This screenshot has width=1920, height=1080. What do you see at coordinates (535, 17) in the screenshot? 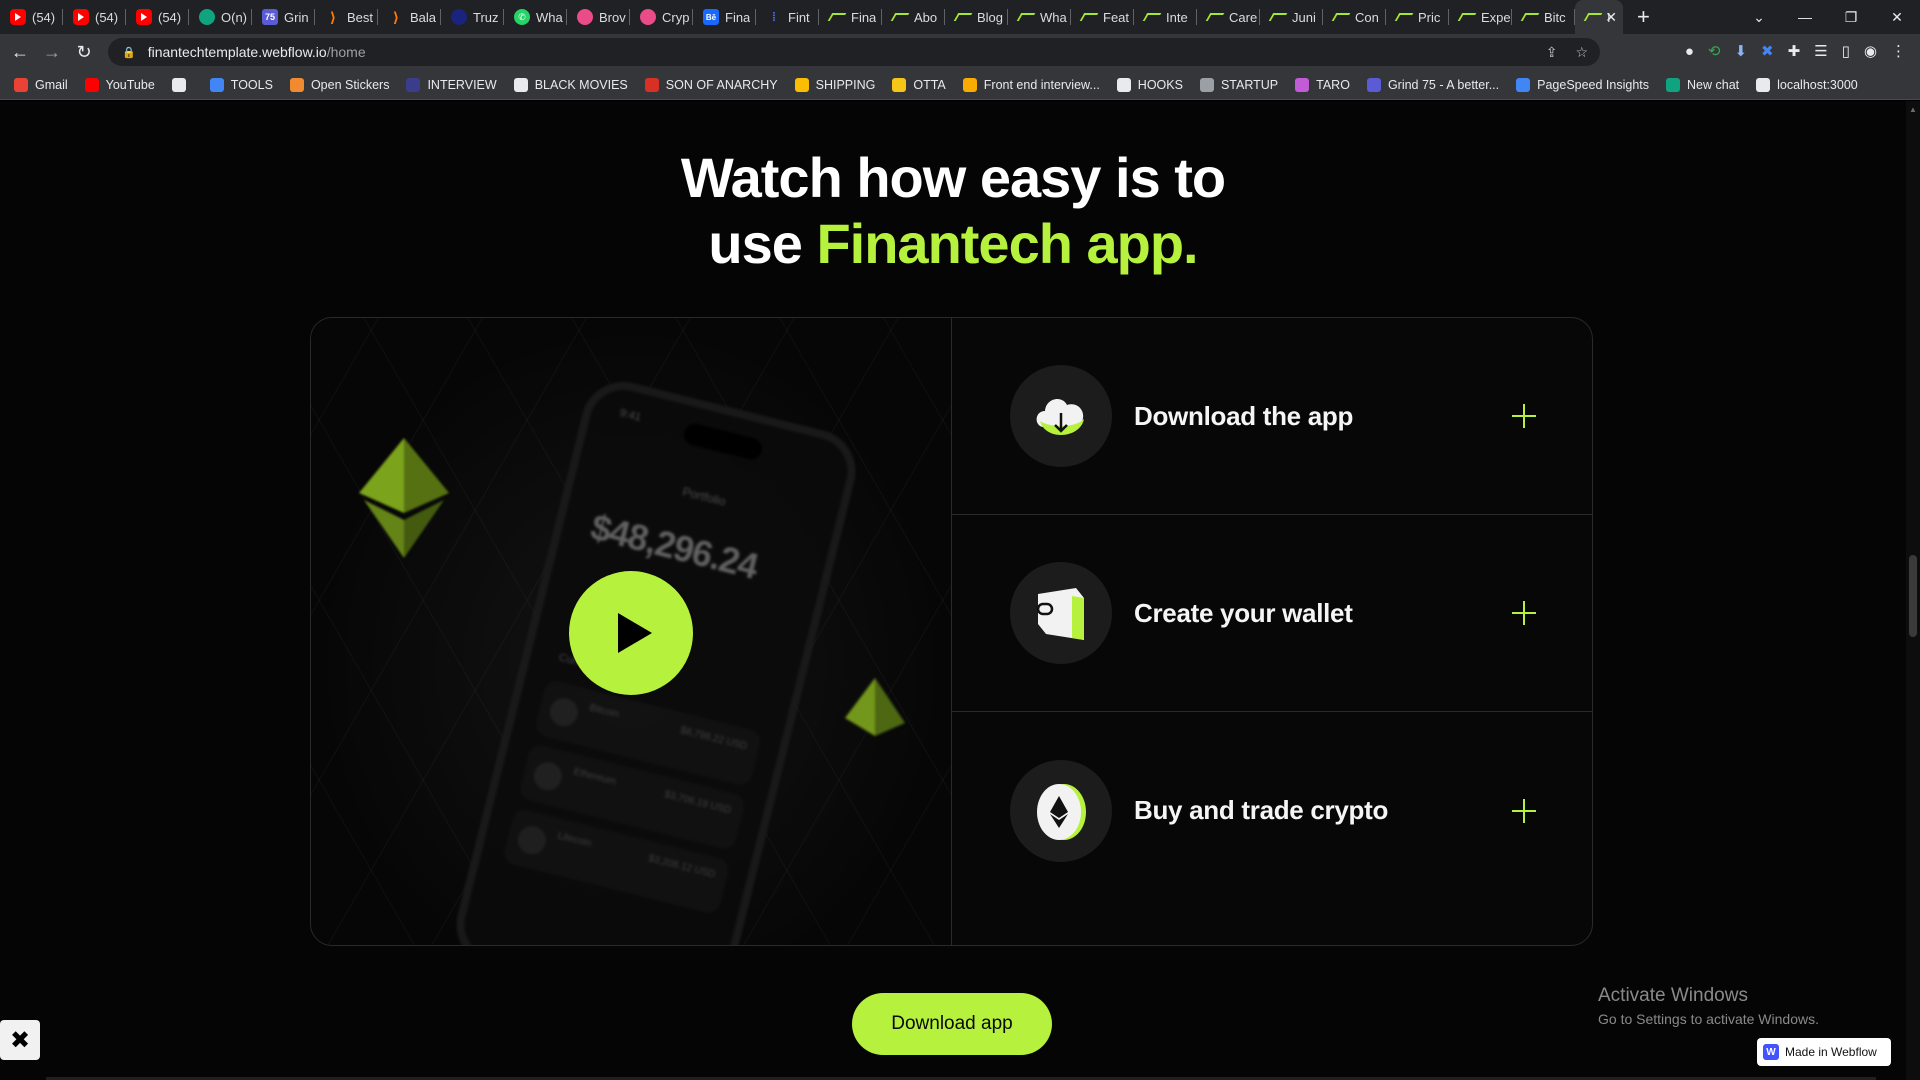
I see `browser-tab: ✆ Wha` at bounding box center [535, 17].